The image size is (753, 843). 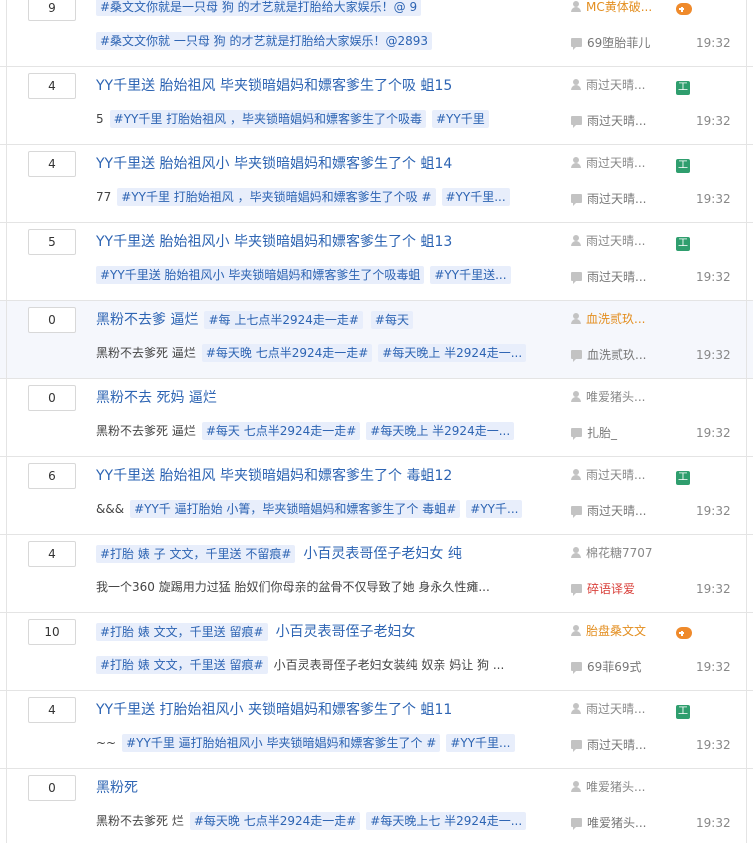 I want to click on thread-title-text: YY千里送 胎始祖风小 毕夹锁暗娼妈和嫖客爹生了个 蛆13, so click(x=274, y=242).